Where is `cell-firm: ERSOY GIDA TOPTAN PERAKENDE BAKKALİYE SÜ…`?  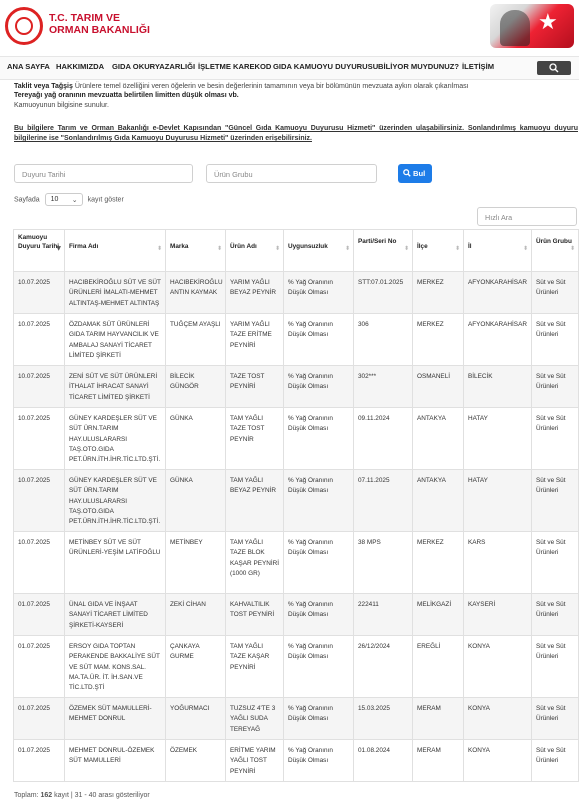 cell-firm: ERSOY GIDA TOPTAN PERAKENDE BAKKALİYE SÜ… is located at coordinates (115, 666).